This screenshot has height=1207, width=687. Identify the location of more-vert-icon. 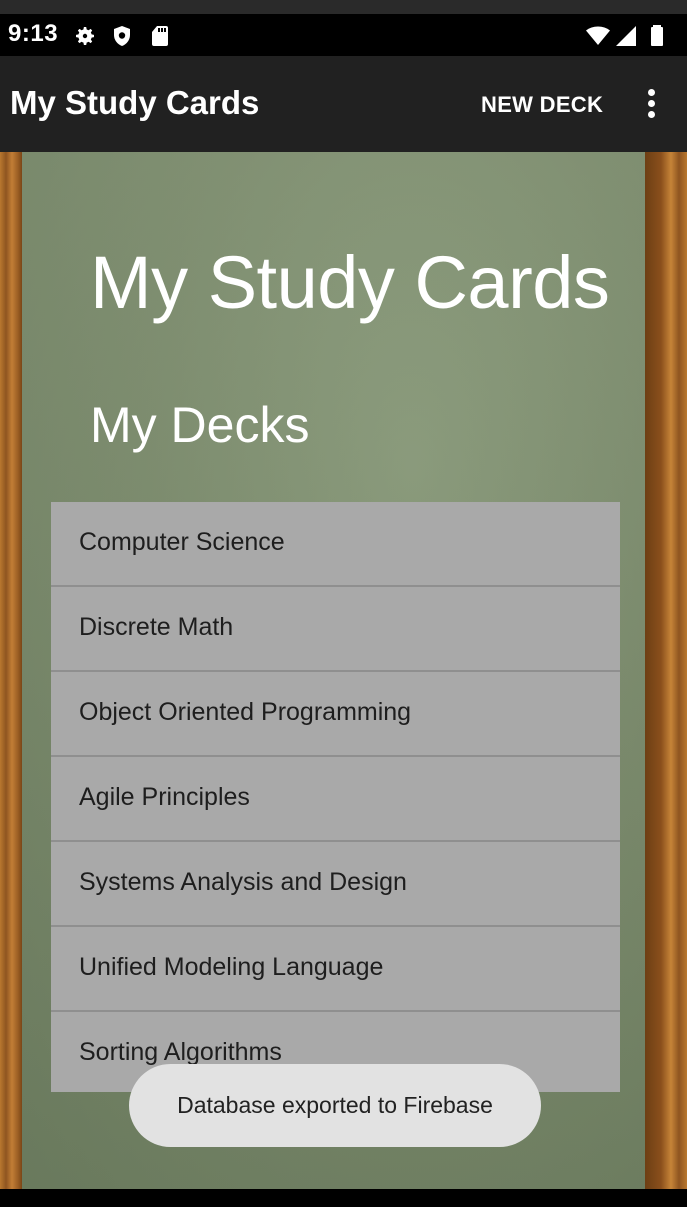
(651, 106).